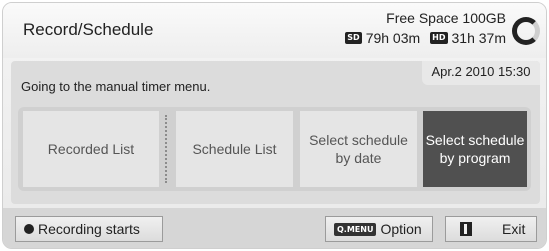 The height and width of the screenshot is (251, 549). I want to click on hd-time: 31h 37m, so click(478, 38).